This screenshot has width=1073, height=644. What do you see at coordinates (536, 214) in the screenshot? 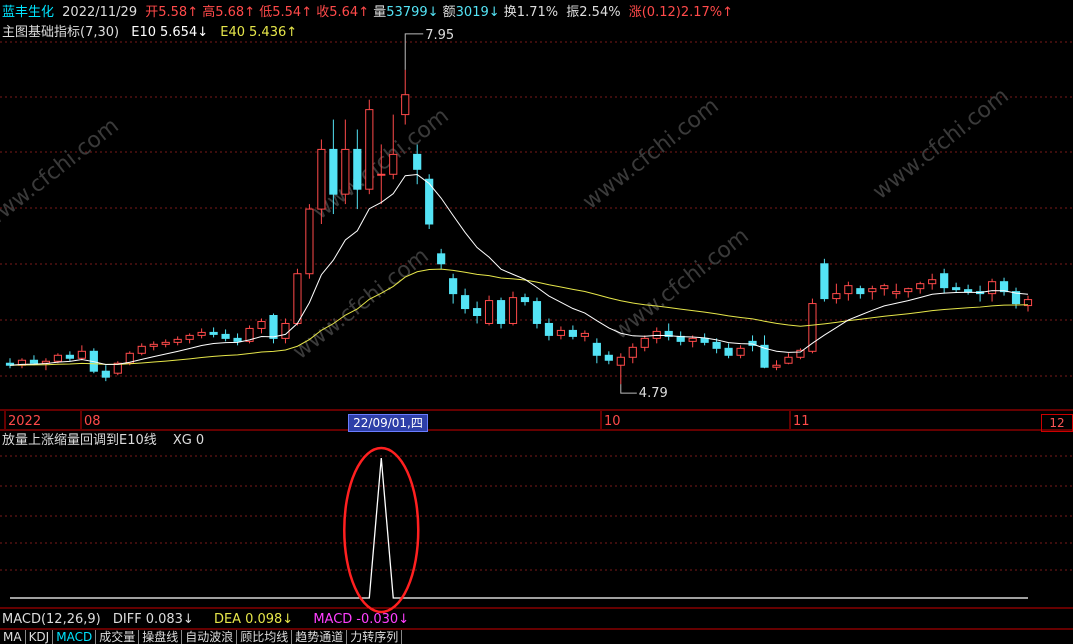
I see `price-markers: 7.95 4.79` at bounding box center [536, 214].